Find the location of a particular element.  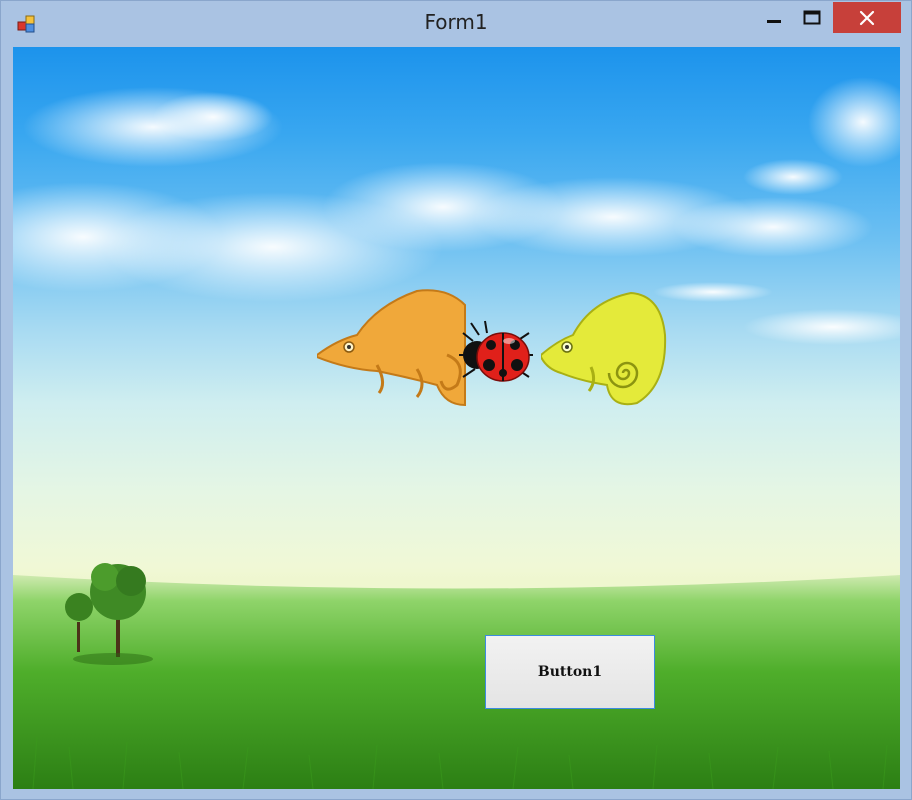

close-icon is located at coordinates (867, 17).